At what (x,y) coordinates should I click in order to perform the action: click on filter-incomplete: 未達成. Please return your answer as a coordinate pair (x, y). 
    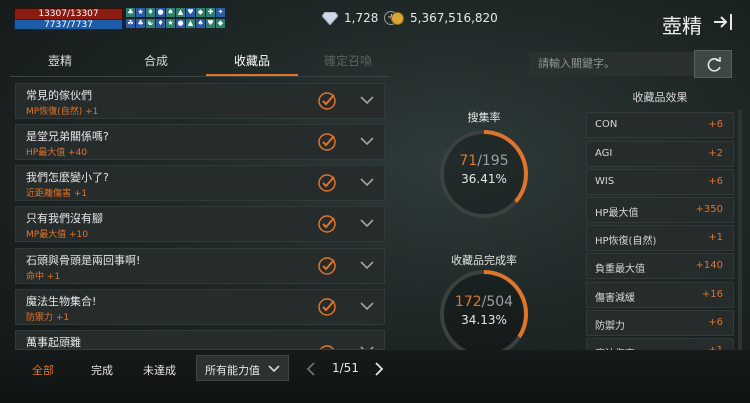
    Looking at the image, I should click on (159, 370).